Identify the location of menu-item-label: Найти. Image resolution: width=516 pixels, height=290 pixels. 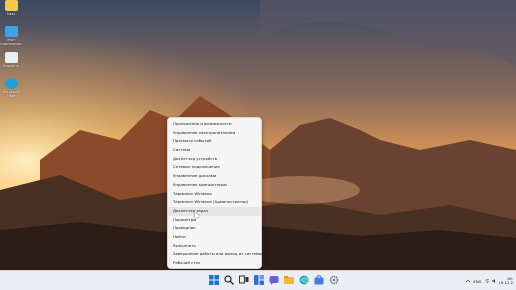
(179, 236).